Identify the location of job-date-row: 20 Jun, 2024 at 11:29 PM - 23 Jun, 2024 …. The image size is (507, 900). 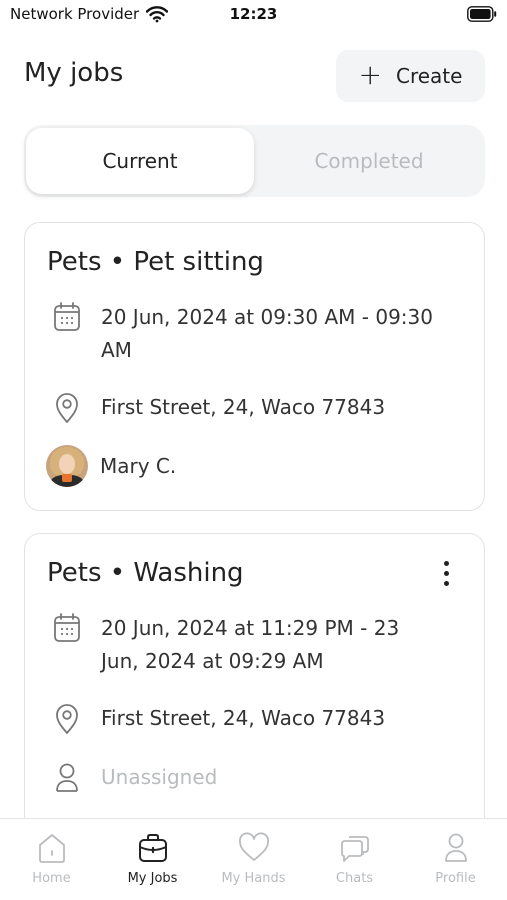
(223, 645).